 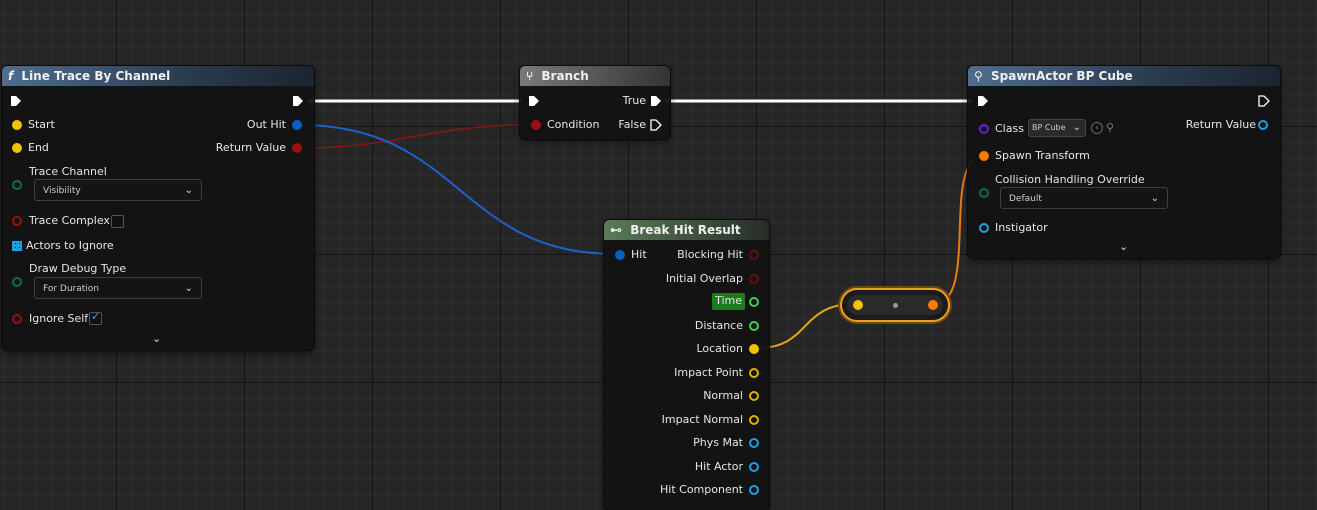 What do you see at coordinates (70, 245) in the screenshot?
I see `actors-to-ignore-label: Actors to Ignore` at bounding box center [70, 245].